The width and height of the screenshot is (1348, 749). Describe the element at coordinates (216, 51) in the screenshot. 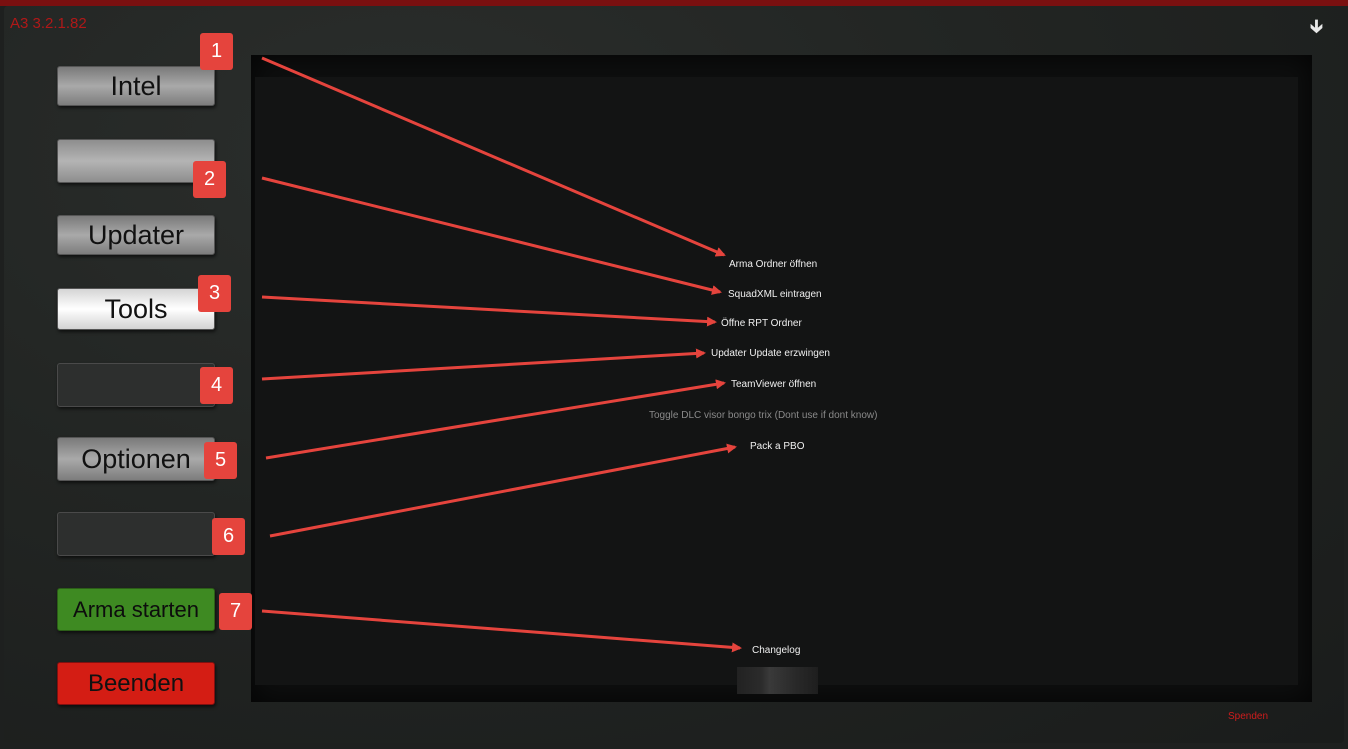

I see `annotation-badge-1: 1` at that location.